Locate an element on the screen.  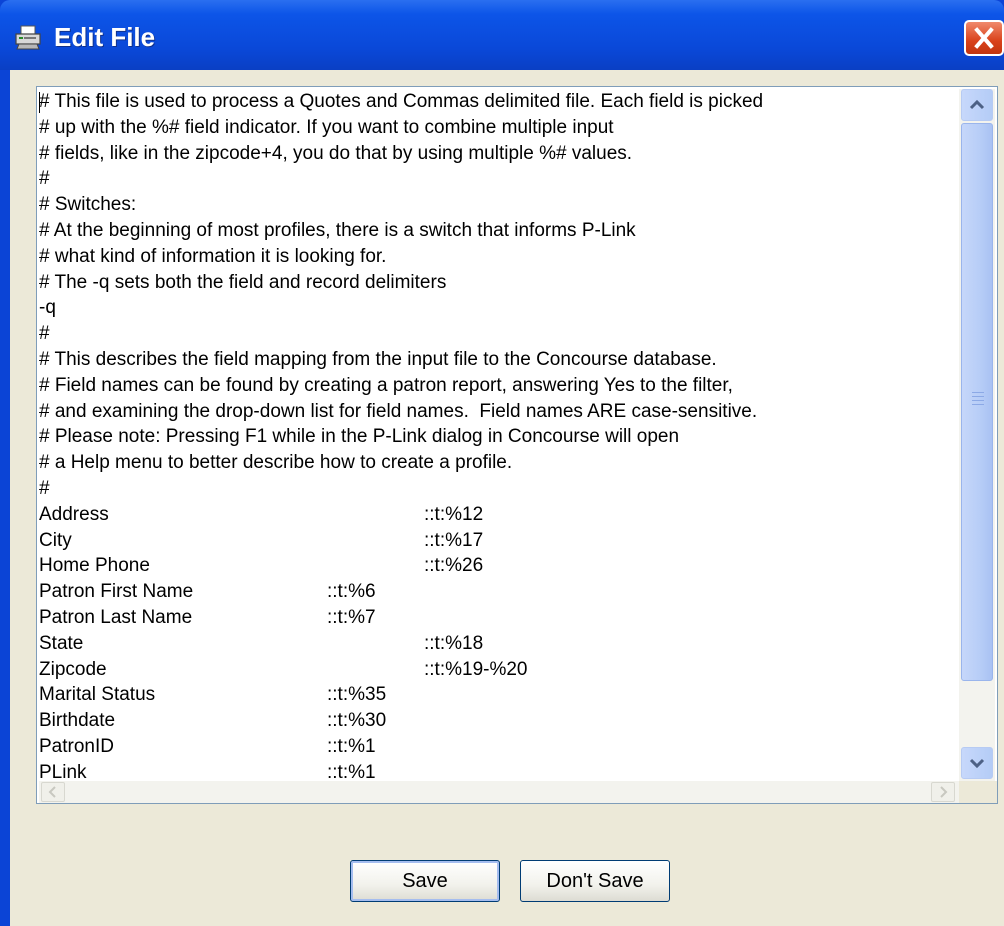
chevron-down-icon is located at coordinates (977, 763).